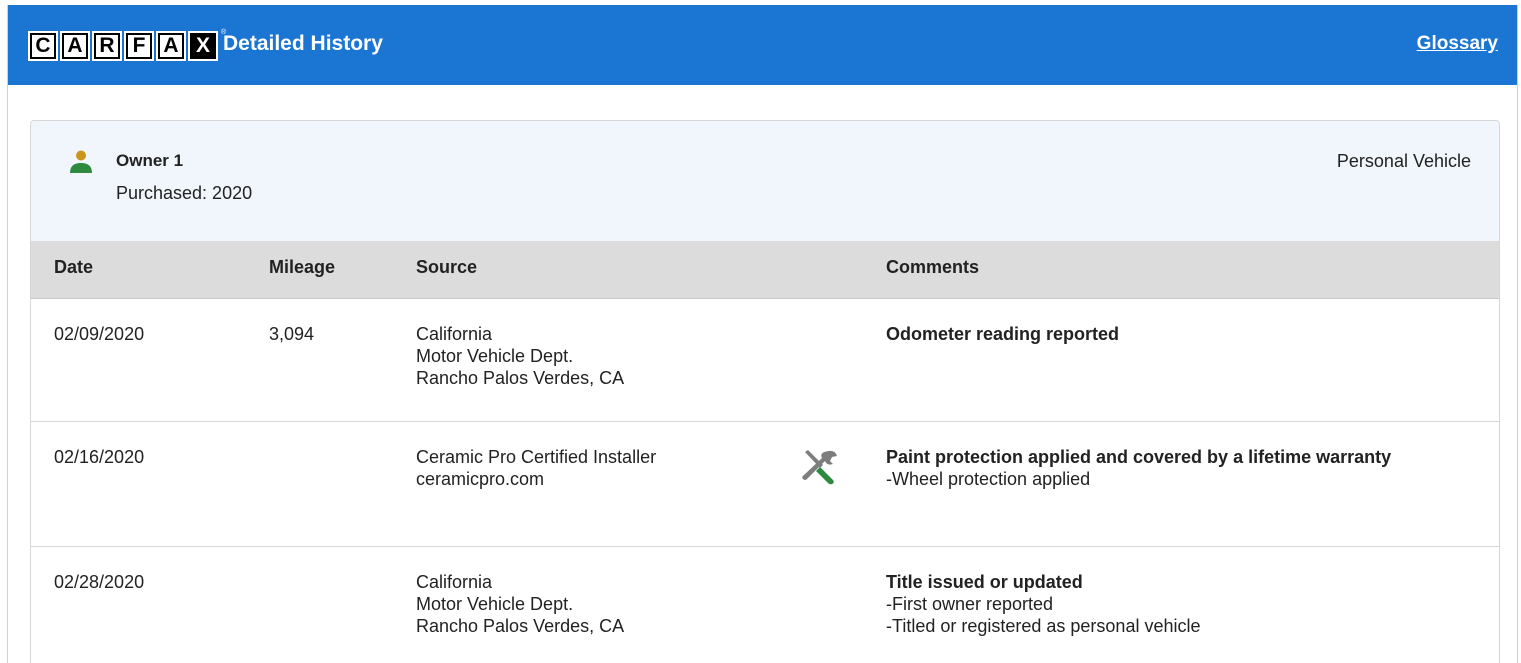 The height and width of the screenshot is (663, 1521). What do you see at coordinates (292, 334) in the screenshot?
I see `row-mileage: 3,094` at bounding box center [292, 334].